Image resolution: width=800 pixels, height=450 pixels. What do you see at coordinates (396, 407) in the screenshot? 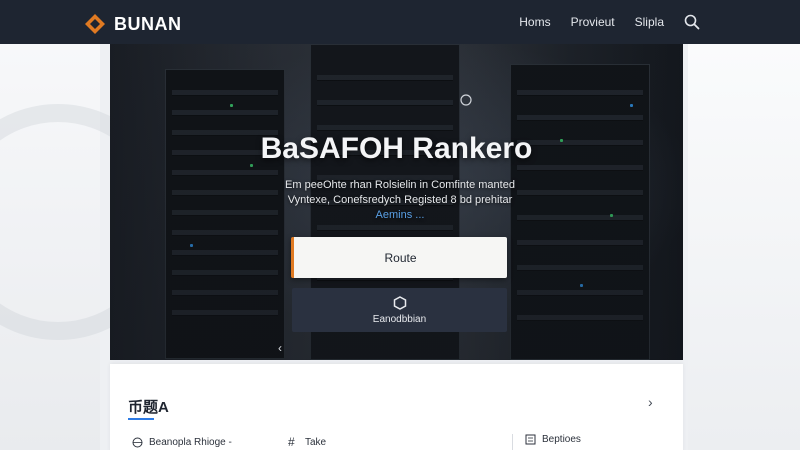
I see `content-card: 币题A › Beanopla Rhioge - # Take Beptioes` at bounding box center [396, 407].